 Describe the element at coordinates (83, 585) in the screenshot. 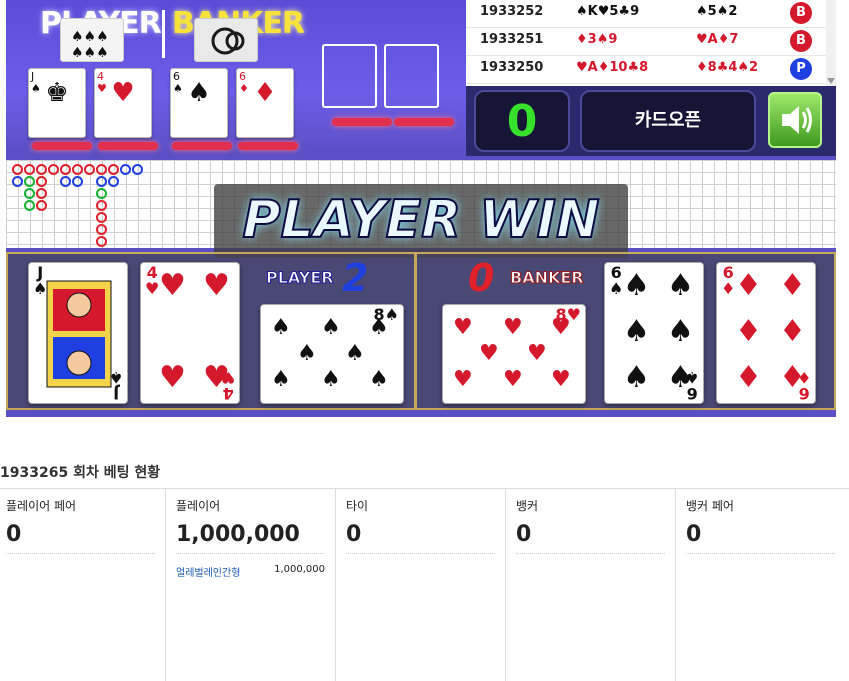

I see `bet-column-player-pair: 플레이어 페어 0` at that location.